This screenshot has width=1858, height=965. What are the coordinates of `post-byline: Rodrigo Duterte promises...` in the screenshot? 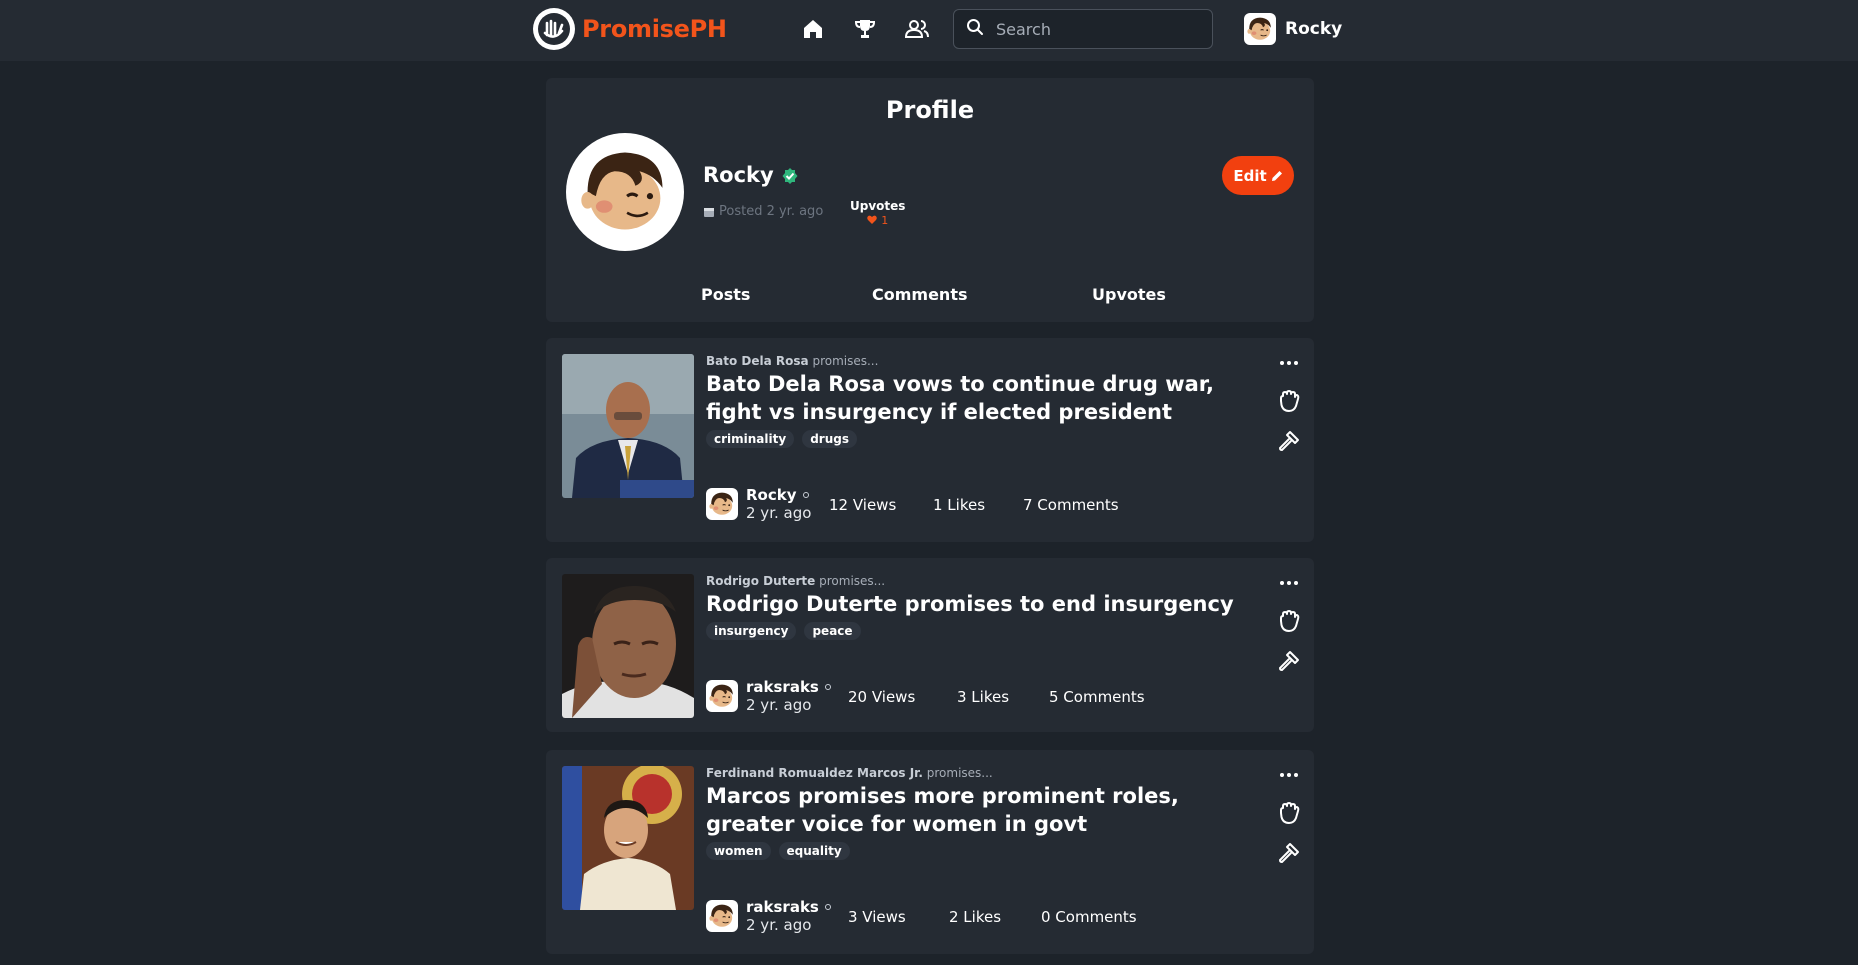 It's located at (795, 581).